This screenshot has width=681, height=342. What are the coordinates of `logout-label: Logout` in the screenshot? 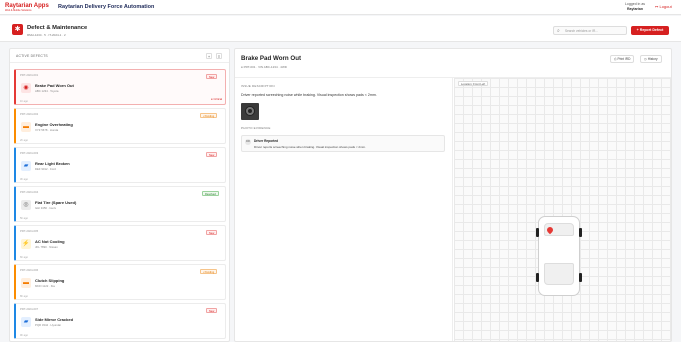 It's located at (665, 6).